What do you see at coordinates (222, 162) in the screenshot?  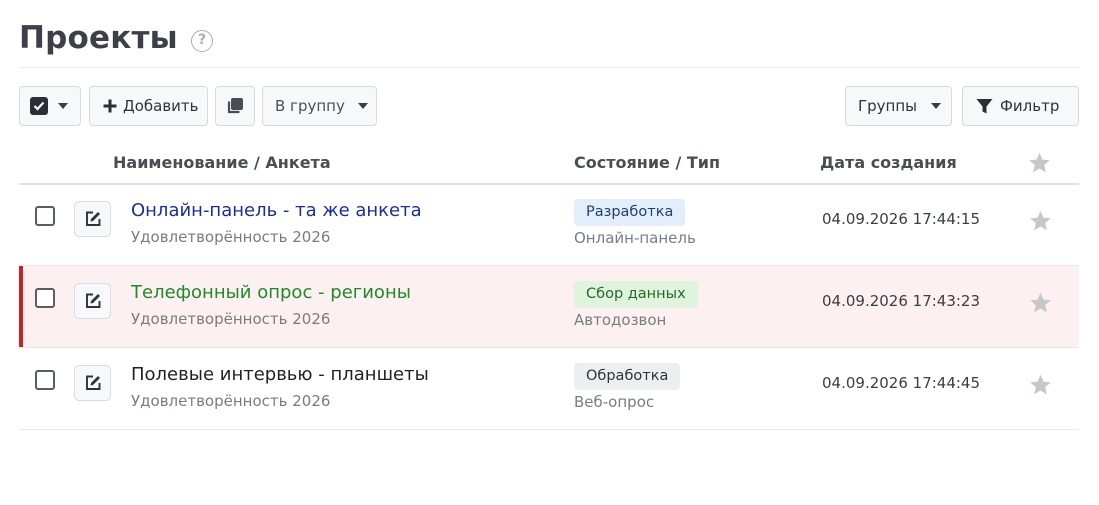 I see `column-header-name: Наименование / Анкета` at bounding box center [222, 162].